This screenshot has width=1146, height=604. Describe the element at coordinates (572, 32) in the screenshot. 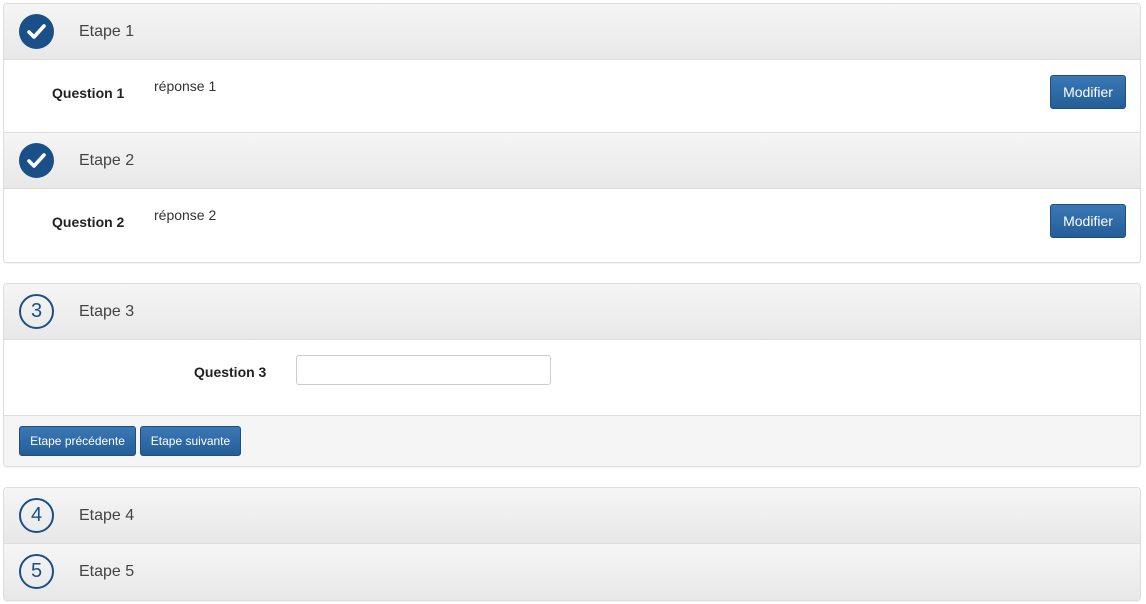

I see `step-header-1: Etape 1` at that location.